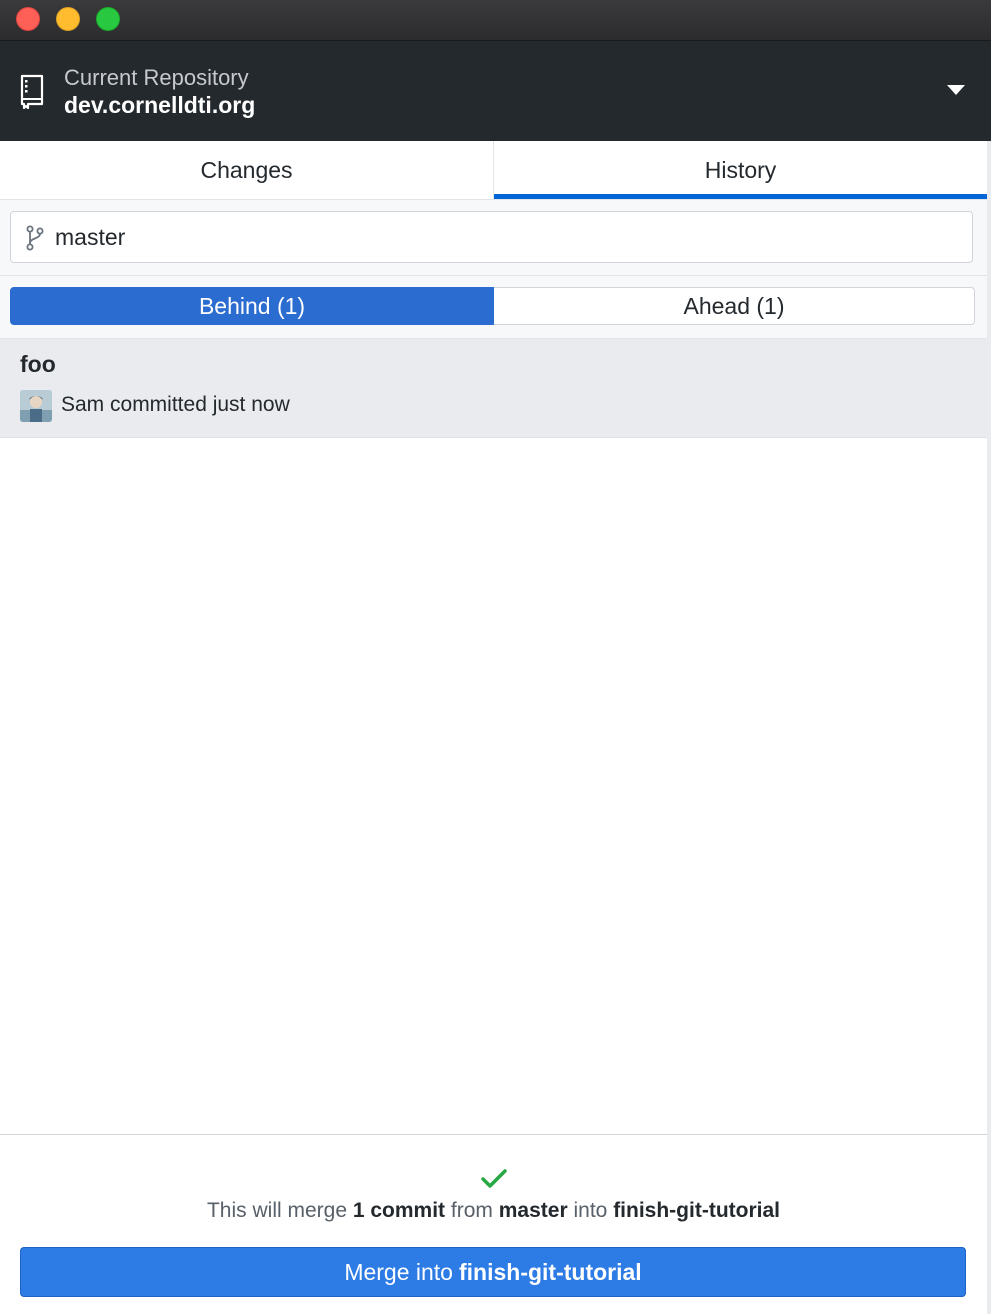 This screenshot has width=991, height=1315. I want to click on commit-meta: Sam committed just now, so click(175, 404).